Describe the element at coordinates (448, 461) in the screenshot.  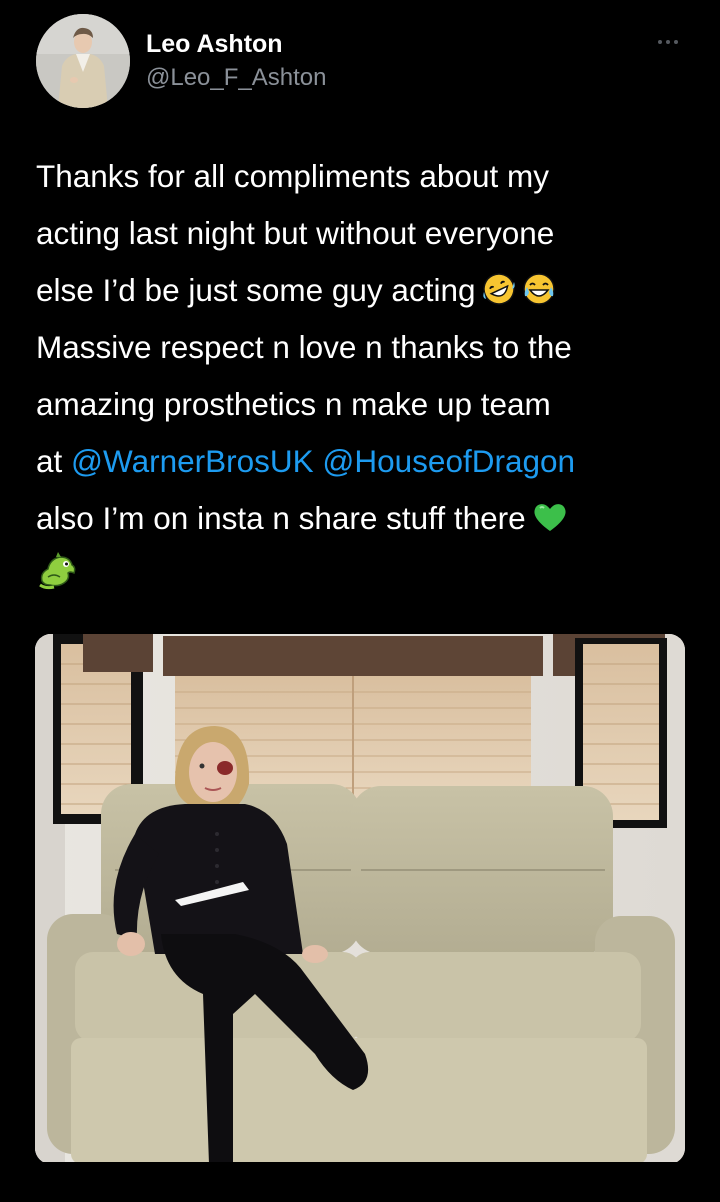
I see `mention-houseofdragon-link: @HouseofDragon` at that location.